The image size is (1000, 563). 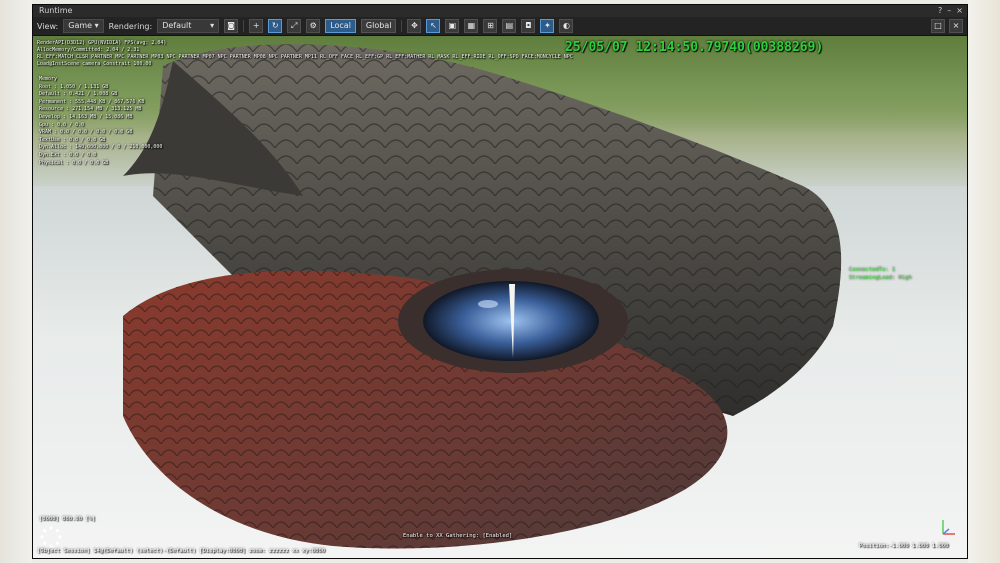 What do you see at coordinates (45, 86) in the screenshot?
I see `memory-stat-label: Root` at bounding box center [45, 86].